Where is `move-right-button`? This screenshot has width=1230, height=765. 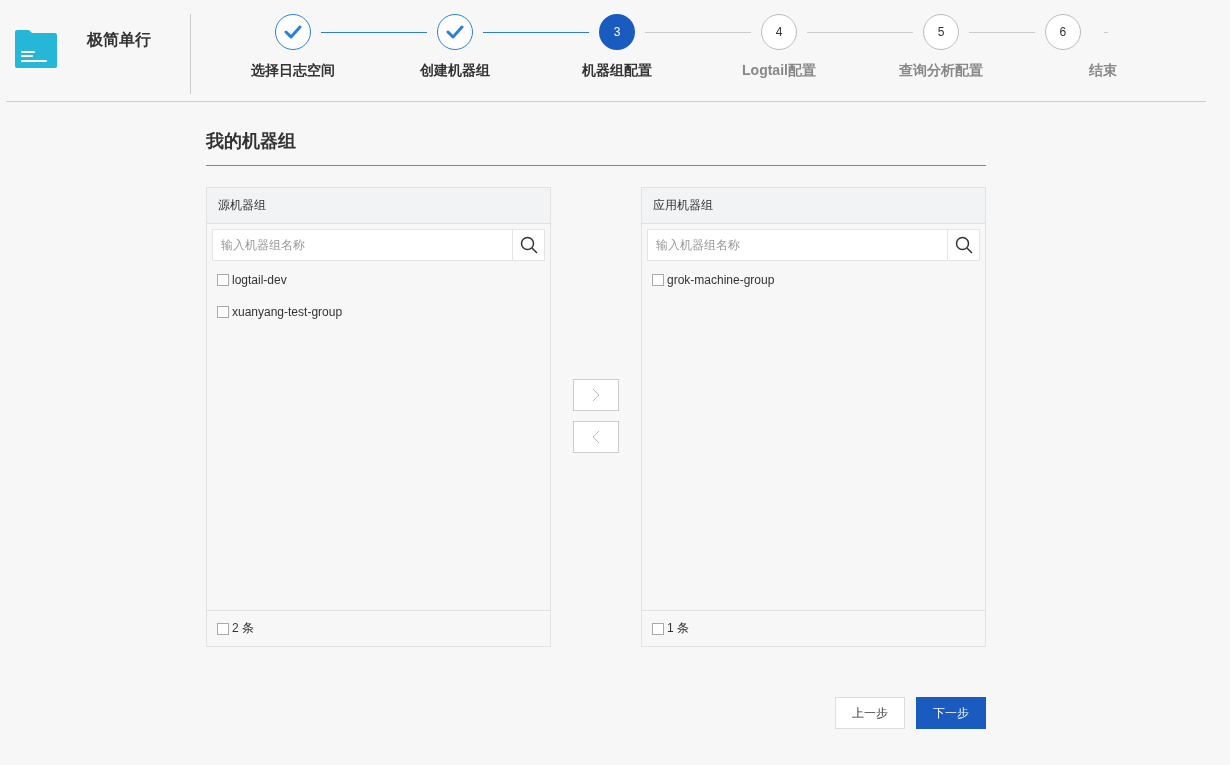
move-right-button is located at coordinates (596, 395).